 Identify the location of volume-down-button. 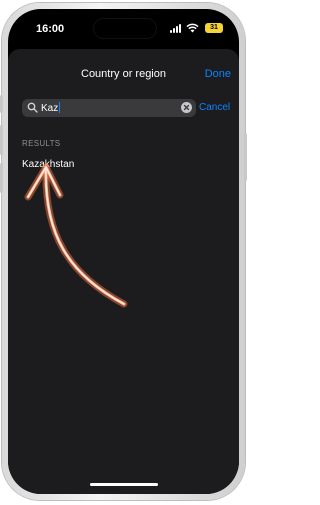
(1, 178).